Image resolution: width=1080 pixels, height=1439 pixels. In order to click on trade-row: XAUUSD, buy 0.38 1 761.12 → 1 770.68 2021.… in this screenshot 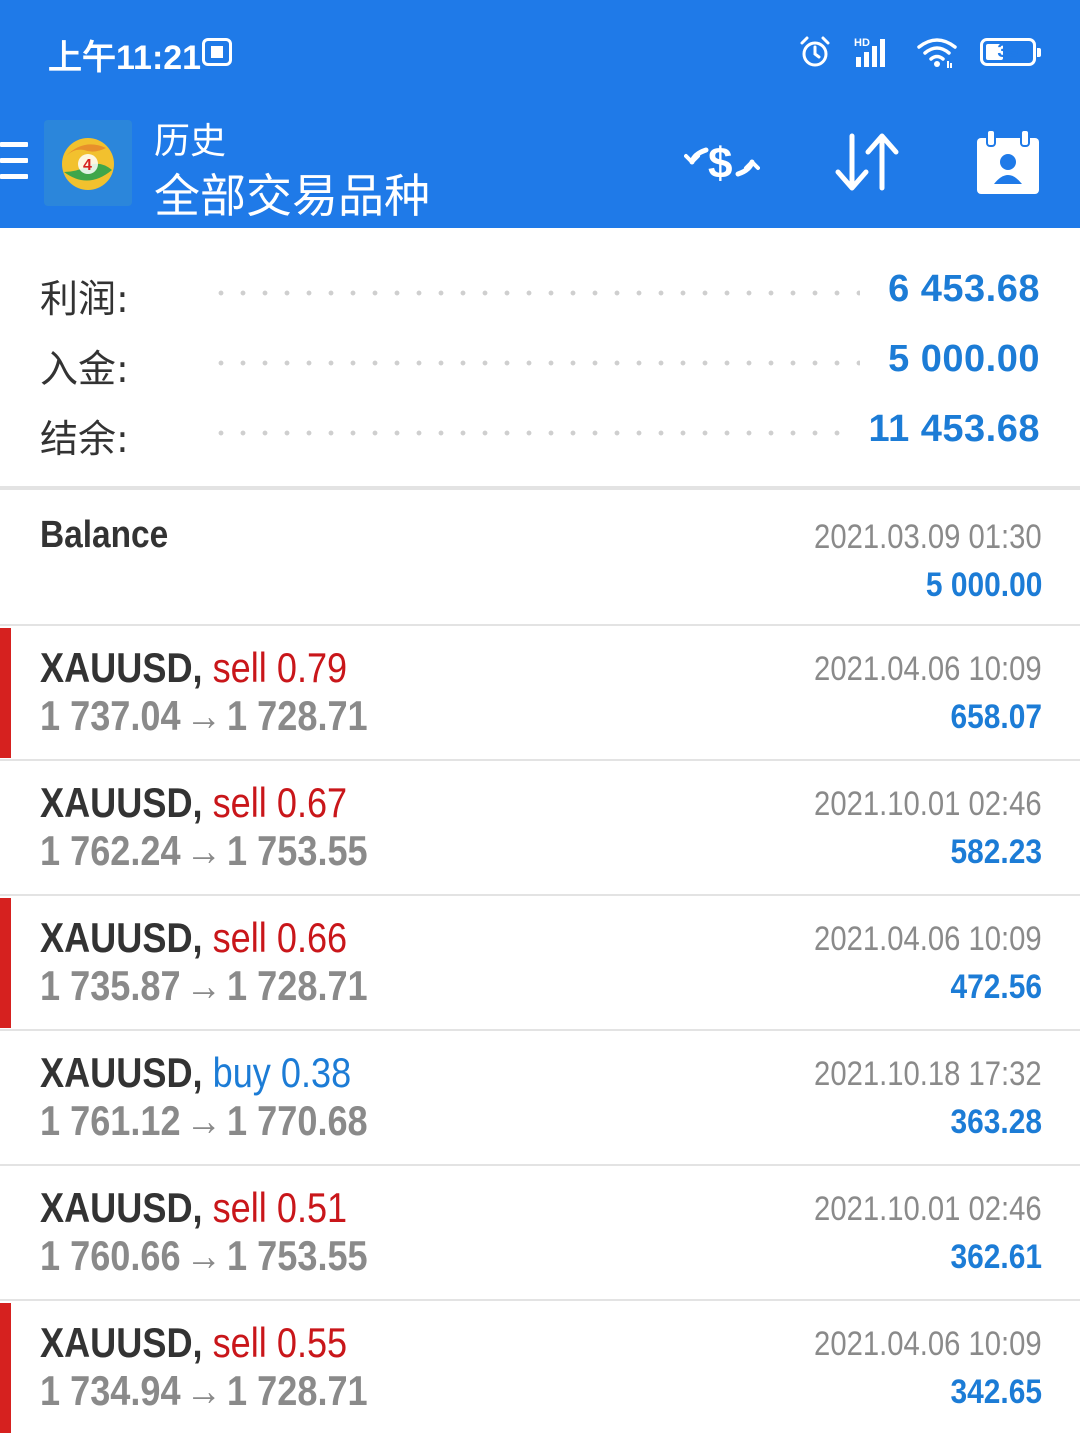, I will do `click(540, 1096)`.